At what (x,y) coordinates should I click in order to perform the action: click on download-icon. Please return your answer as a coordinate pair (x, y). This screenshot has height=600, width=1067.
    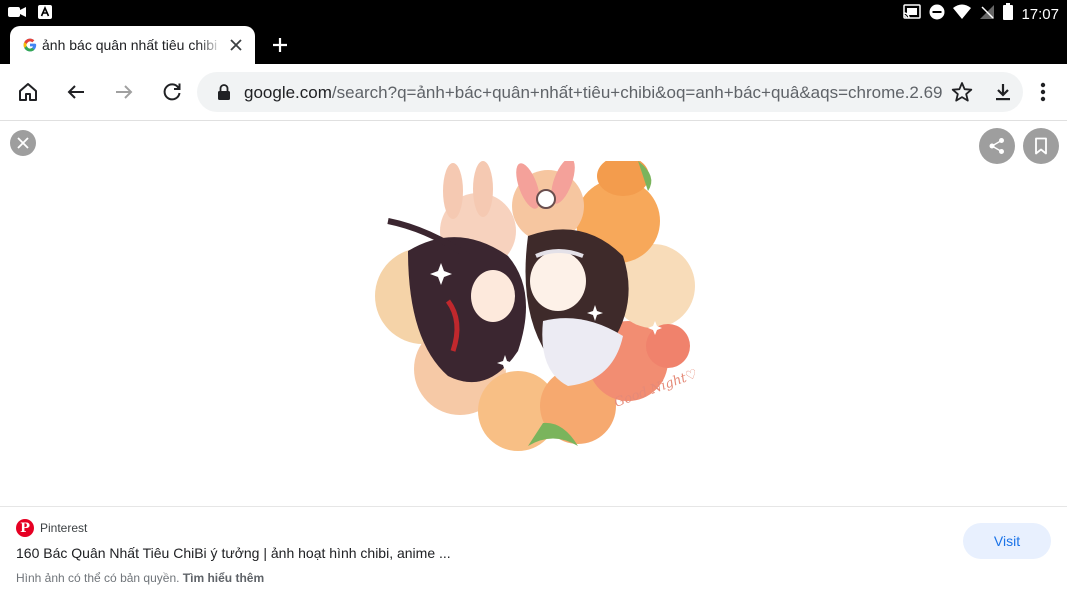
    Looking at the image, I should click on (1003, 92).